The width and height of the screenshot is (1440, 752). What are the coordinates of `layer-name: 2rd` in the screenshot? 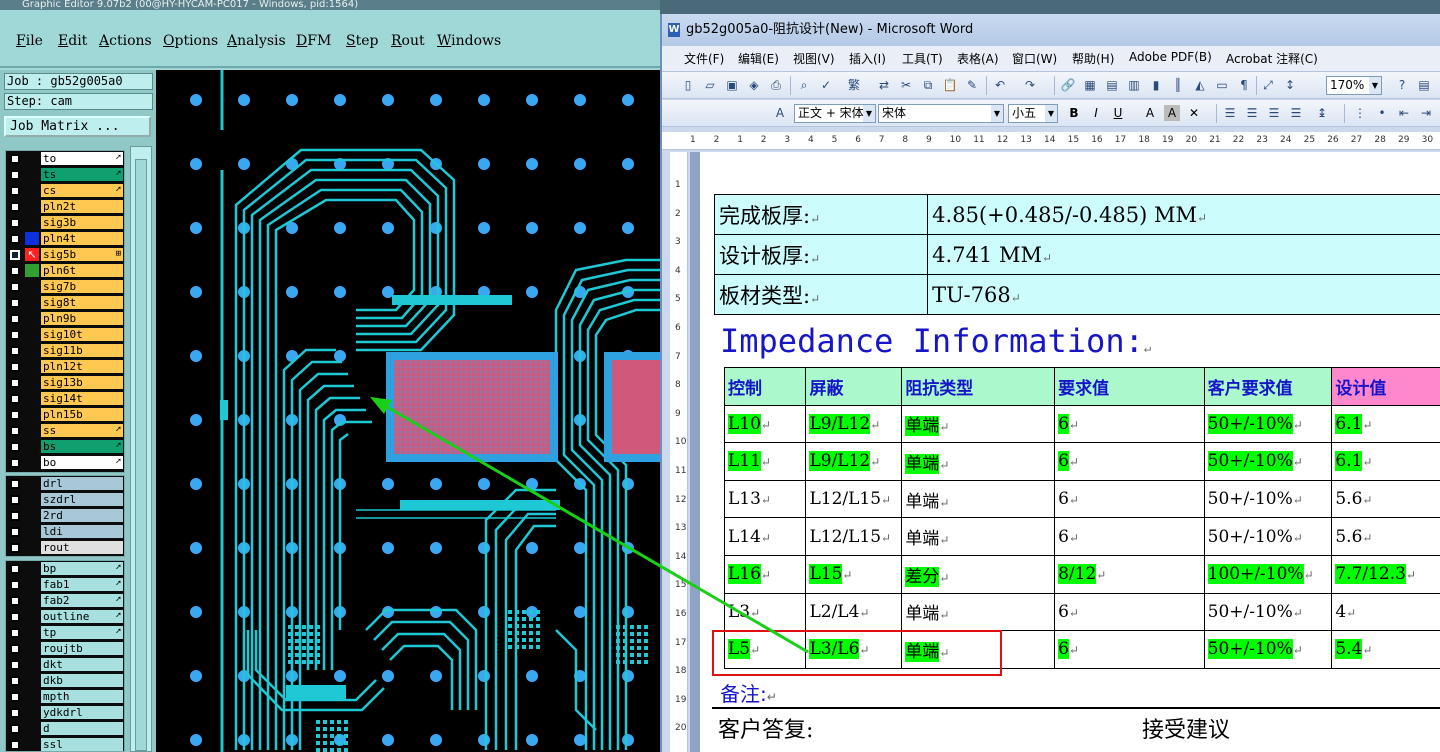 It's located at (82, 515).